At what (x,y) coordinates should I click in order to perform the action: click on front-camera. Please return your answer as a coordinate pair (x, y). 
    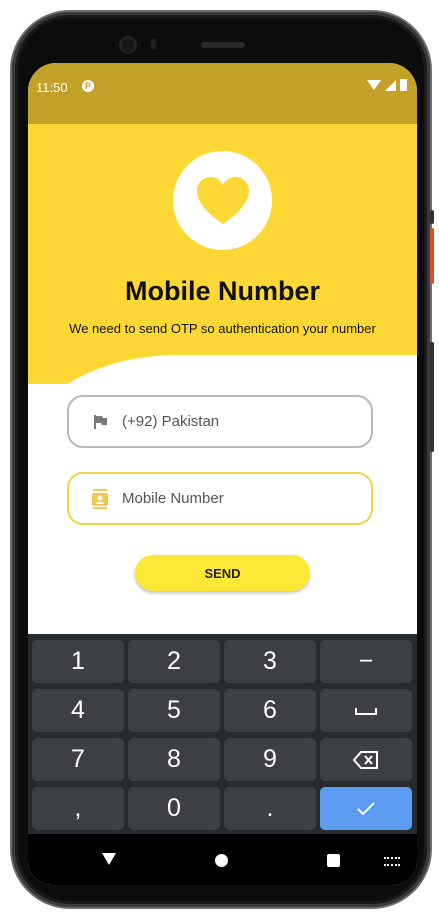
    Looking at the image, I should click on (128, 45).